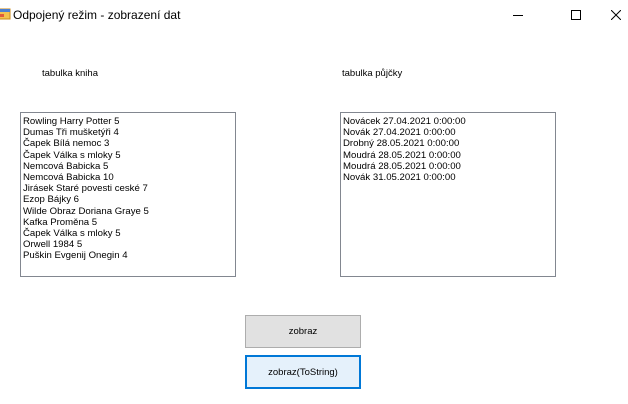 This screenshot has width=628, height=404. I want to click on list-item: Kafka Proměna 5, so click(129, 222).